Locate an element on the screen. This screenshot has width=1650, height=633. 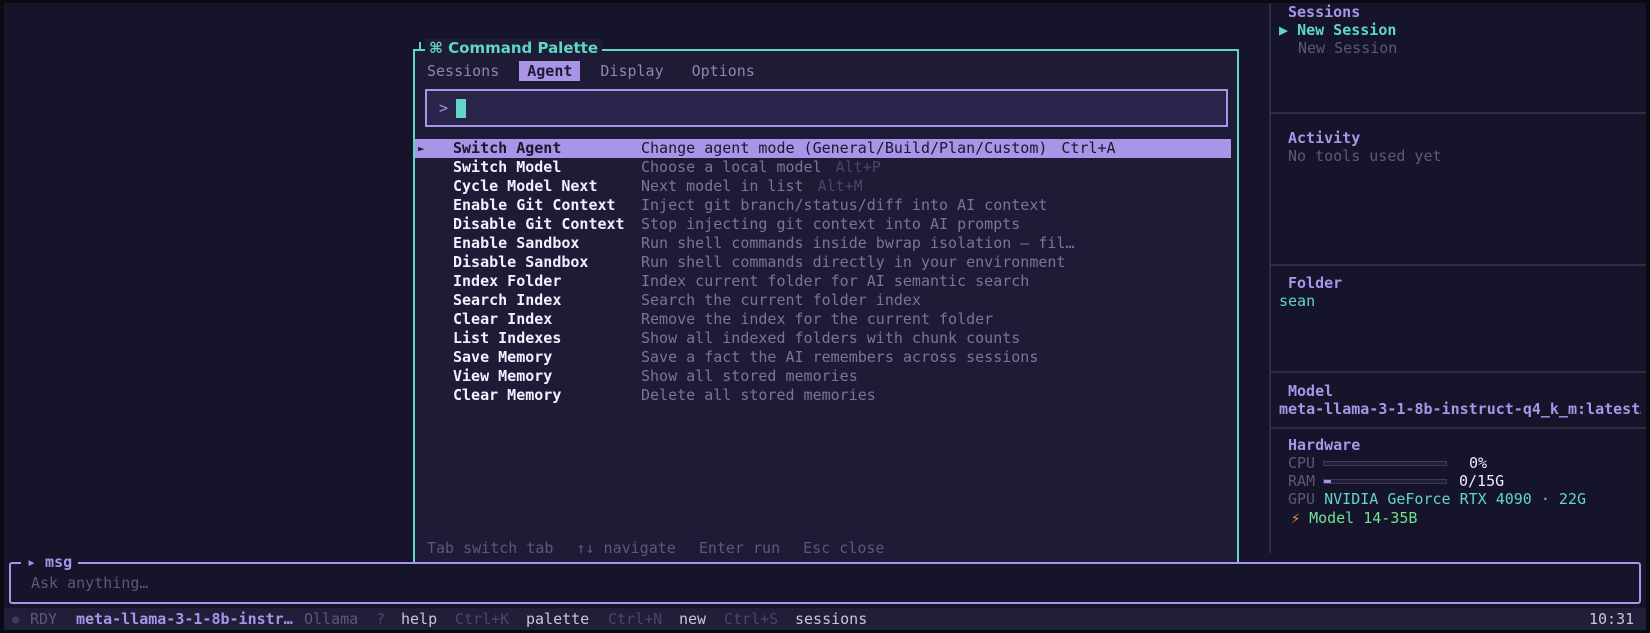
lightning-icon: ⚡ is located at coordinates (1296, 518).